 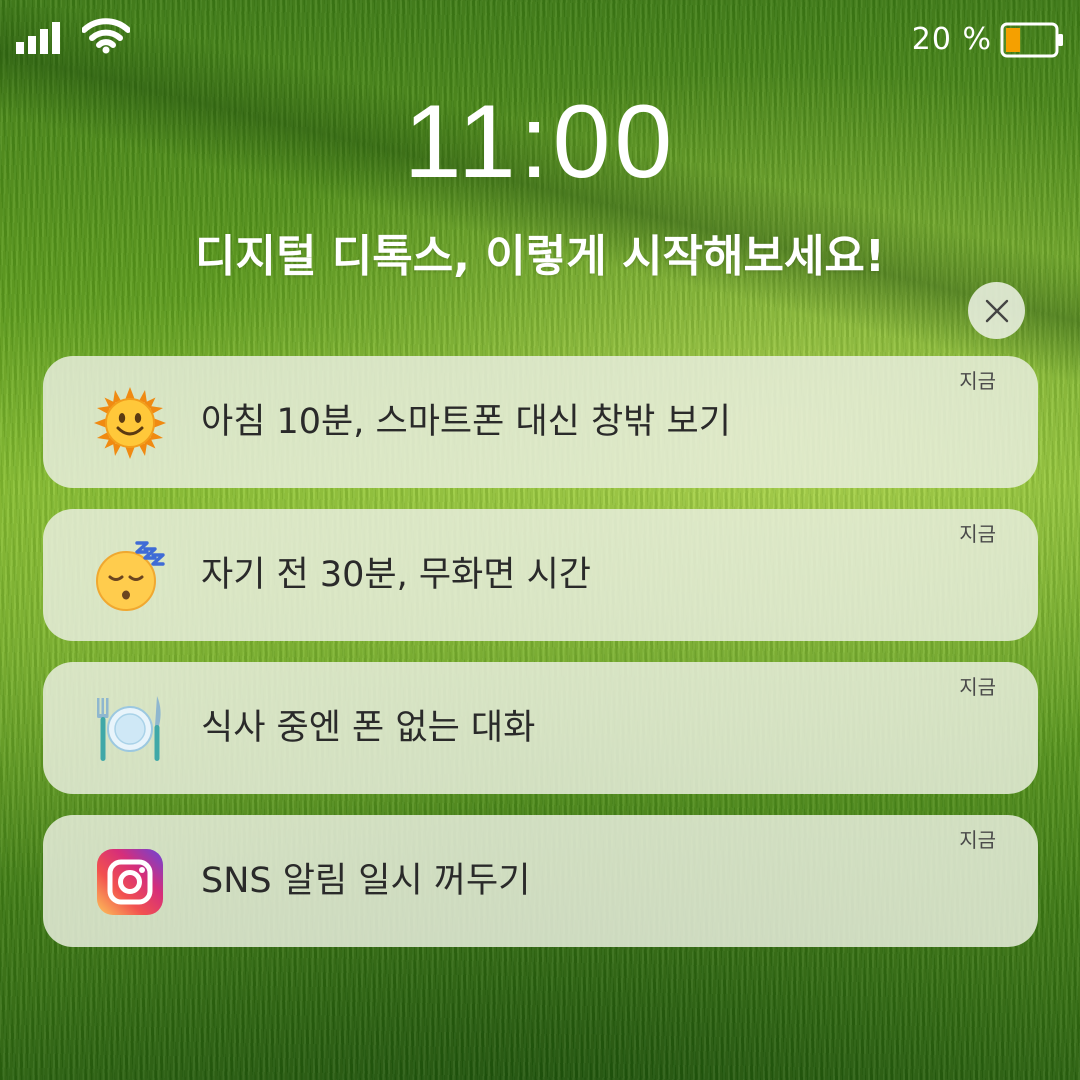 I want to click on battery-fill, so click(x=1013, y=40).